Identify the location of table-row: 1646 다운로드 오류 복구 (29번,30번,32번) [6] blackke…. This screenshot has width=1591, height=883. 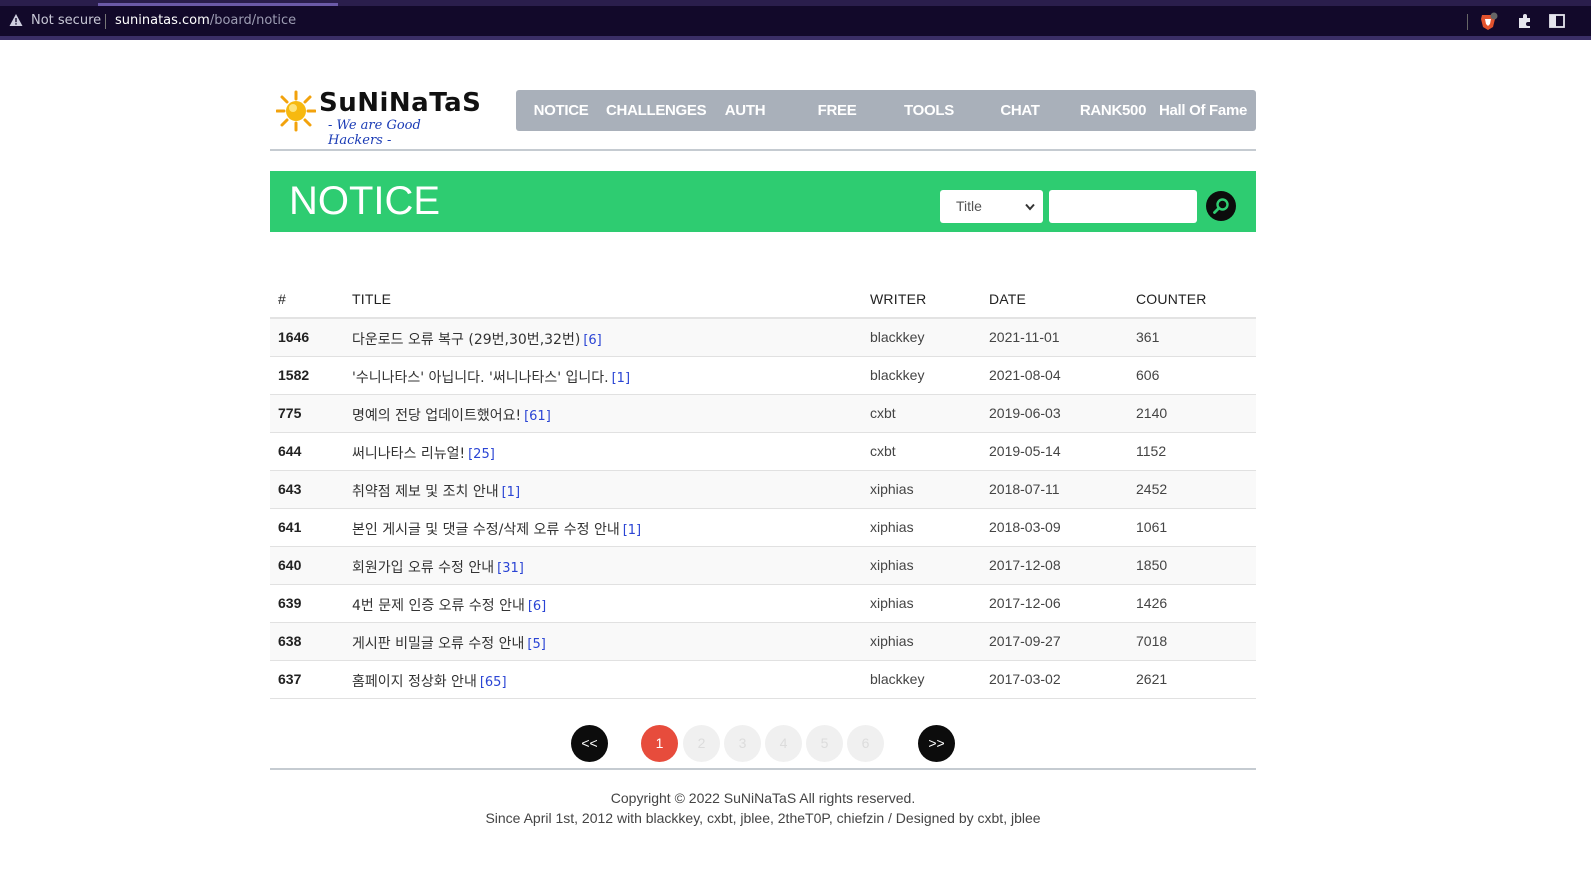
(763, 338).